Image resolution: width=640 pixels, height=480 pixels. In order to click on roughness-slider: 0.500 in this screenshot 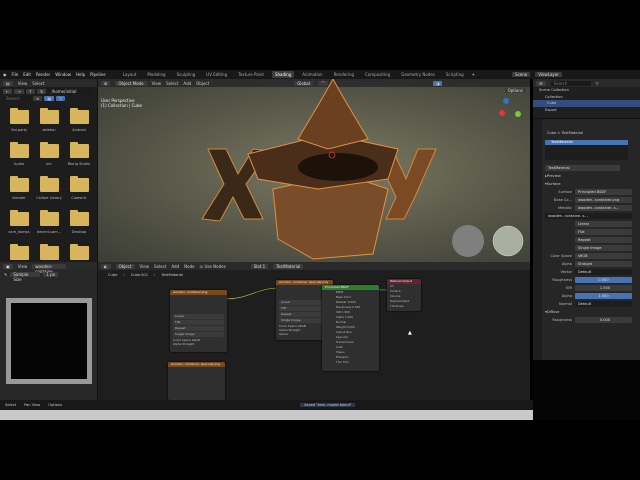, I will do `click(603, 280)`.